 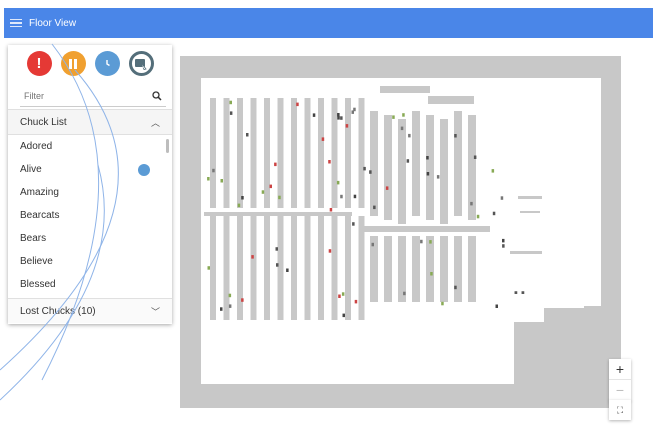 What do you see at coordinates (155, 122) in the screenshot?
I see `chevron-up-icon: ︿` at bounding box center [155, 122].